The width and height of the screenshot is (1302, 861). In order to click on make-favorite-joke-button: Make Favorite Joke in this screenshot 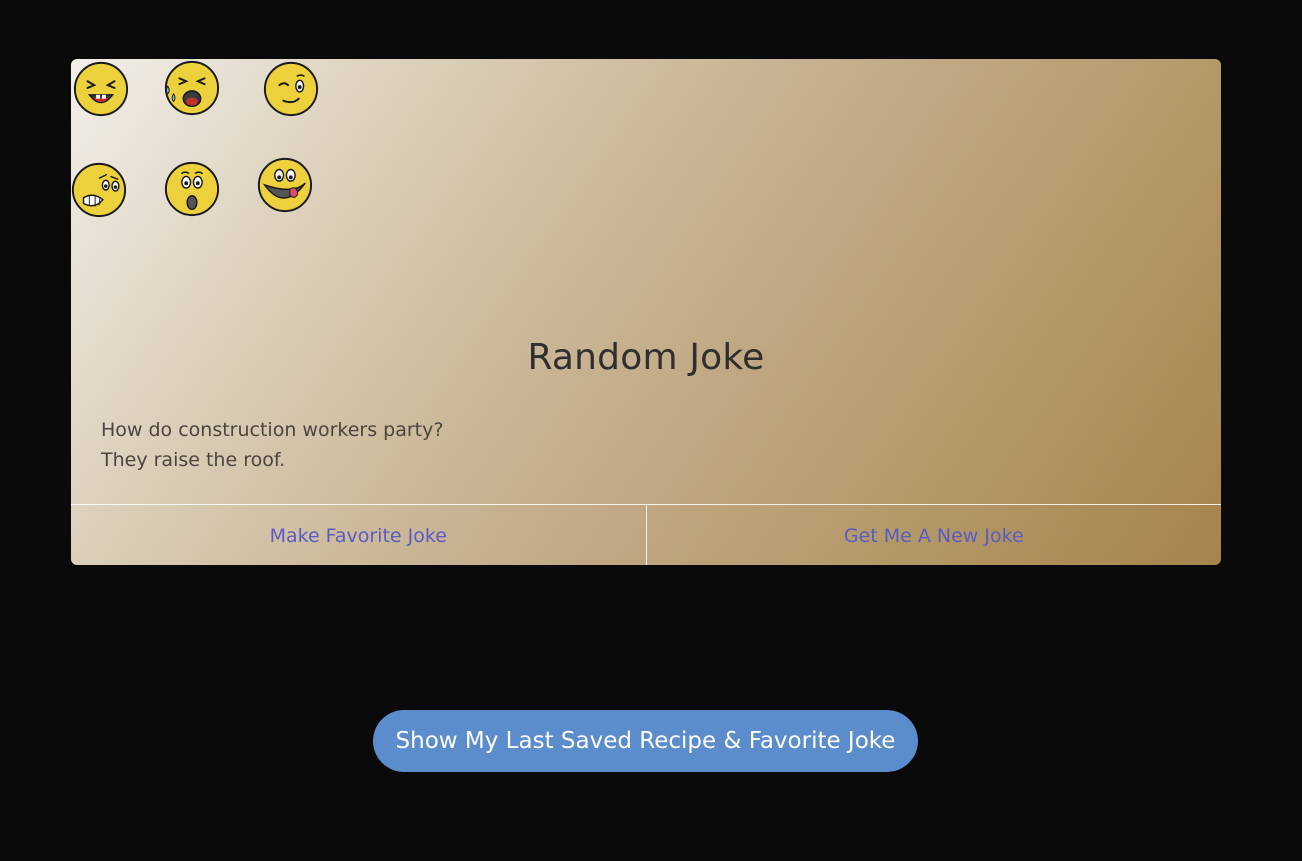, I will do `click(358, 535)`.